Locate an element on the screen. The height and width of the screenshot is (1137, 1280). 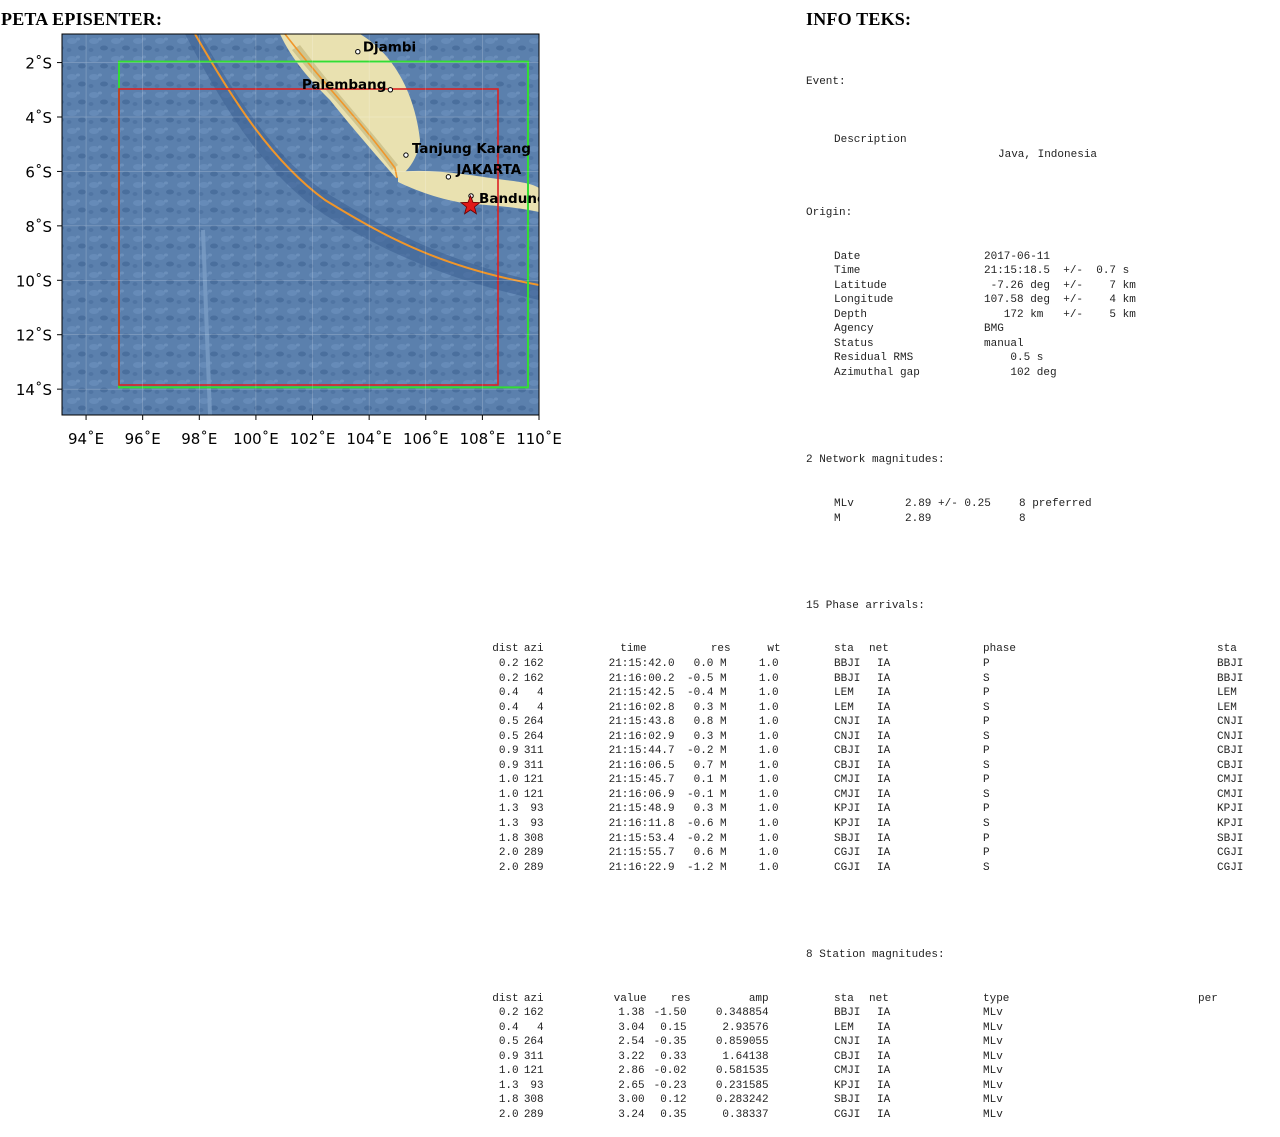
lon-tick-label: 108˚E is located at coordinates (483, 439).